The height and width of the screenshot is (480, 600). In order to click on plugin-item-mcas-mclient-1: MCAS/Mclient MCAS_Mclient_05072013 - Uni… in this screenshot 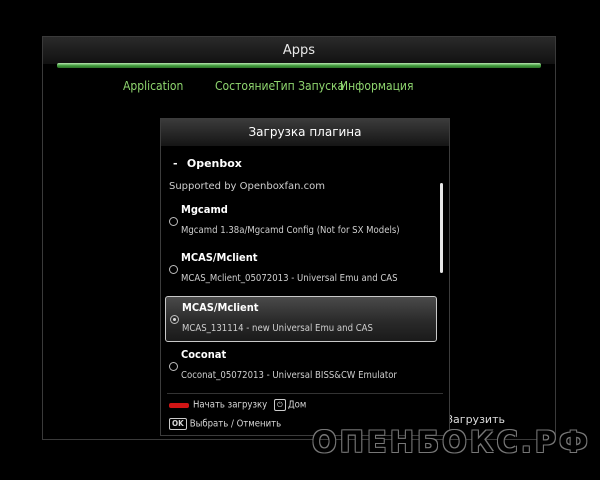, I will do `click(301, 270)`.